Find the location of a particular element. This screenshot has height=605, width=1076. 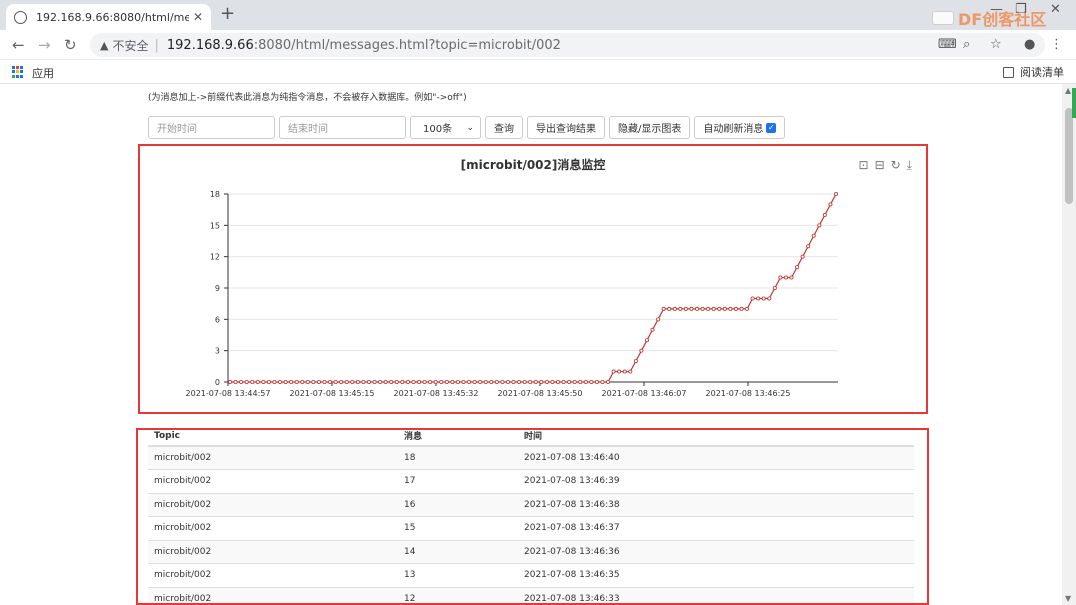

warning-icon: ▲ is located at coordinates (104, 45).